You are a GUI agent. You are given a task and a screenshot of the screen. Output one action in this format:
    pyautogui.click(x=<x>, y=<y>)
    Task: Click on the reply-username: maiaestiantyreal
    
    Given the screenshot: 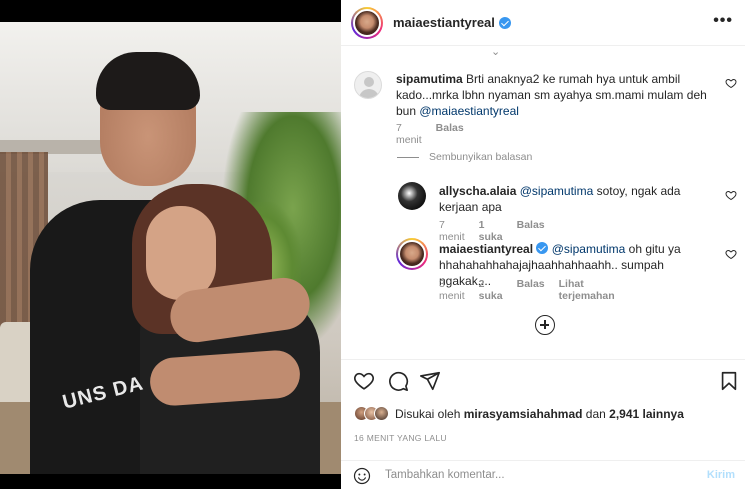 What is the action you would take?
    pyautogui.click(x=486, y=249)
    